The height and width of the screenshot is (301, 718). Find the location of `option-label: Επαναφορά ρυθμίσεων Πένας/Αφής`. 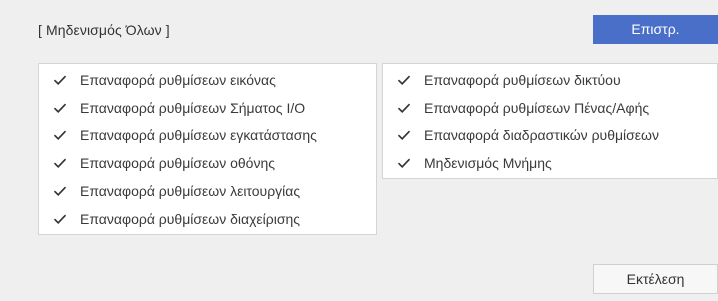

option-label: Επαναφορά ρυθμίσεων Πένας/Αφής is located at coordinates (537, 108).